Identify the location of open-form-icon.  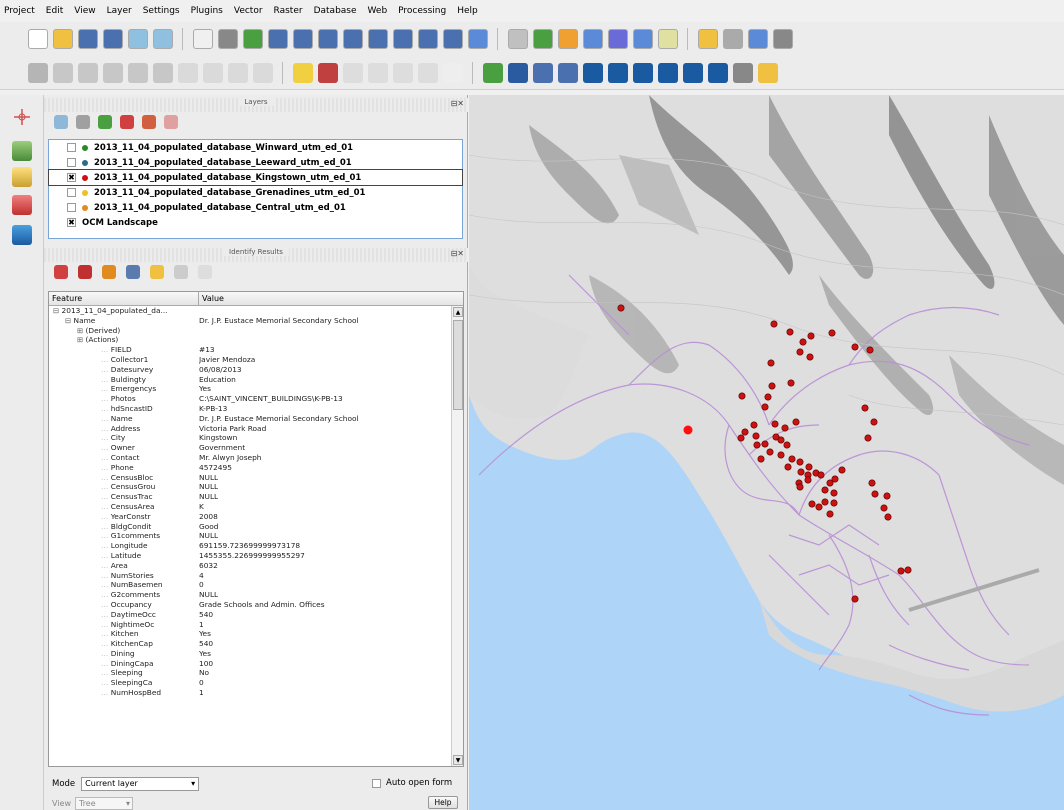
(181, 272).